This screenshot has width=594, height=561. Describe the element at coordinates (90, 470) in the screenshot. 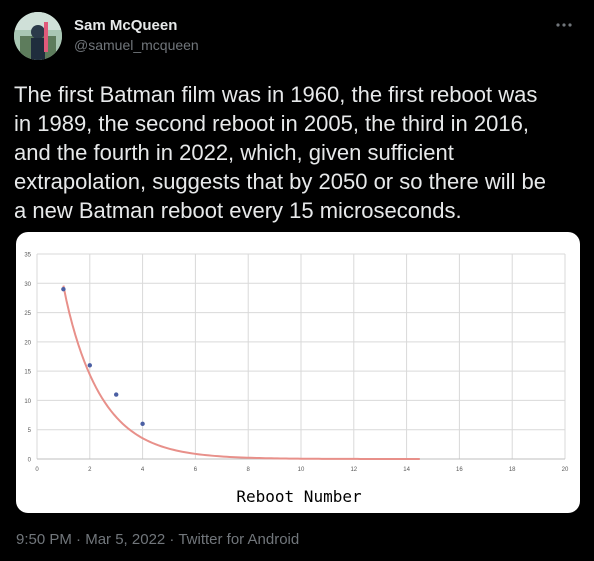

I see `x-tick-label: 2` at that location.